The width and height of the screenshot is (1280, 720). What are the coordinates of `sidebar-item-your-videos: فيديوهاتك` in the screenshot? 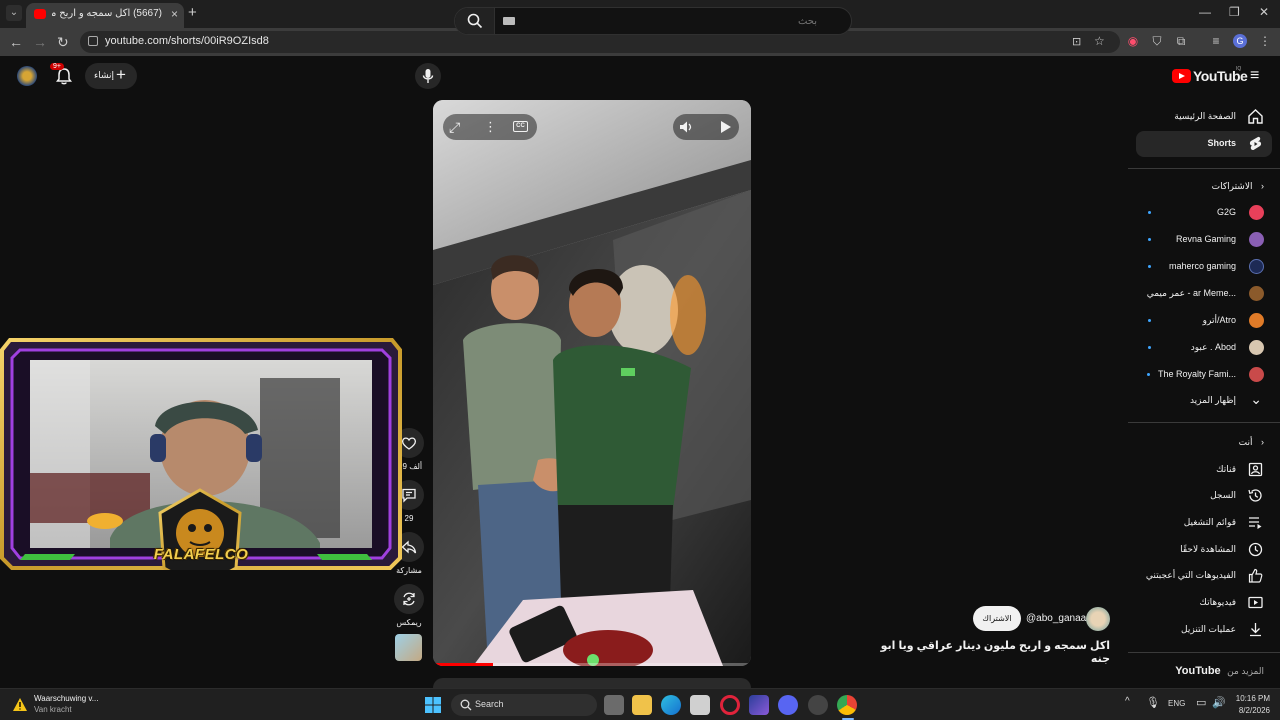 It's located at (1204, 603).